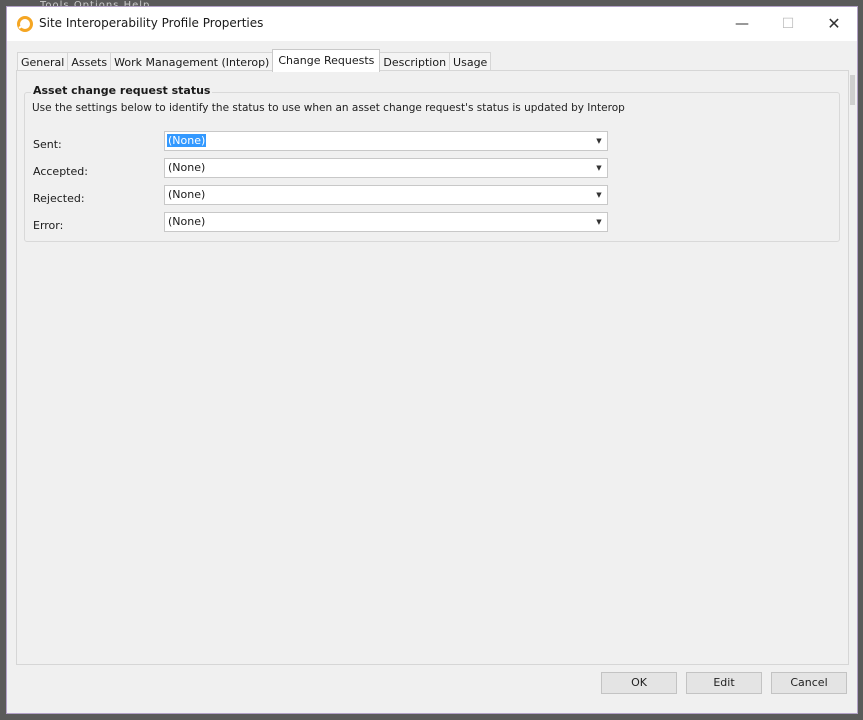 The width and height of the screenshot is (863, 720). Describe the element at coordinates (43, 62) in the screenshot. I see `tab-general: General` at that location.